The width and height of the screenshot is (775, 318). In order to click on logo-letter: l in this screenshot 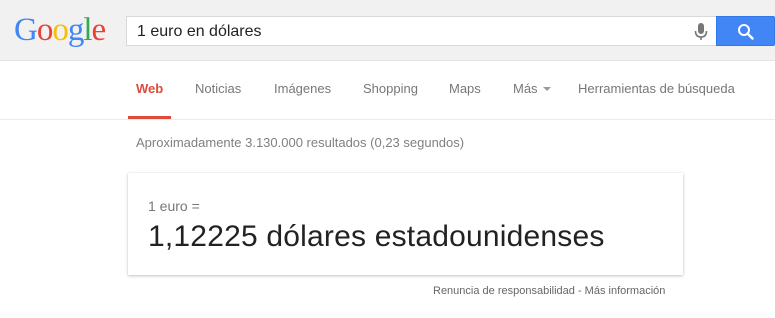, I will do `click(87, 30)`.